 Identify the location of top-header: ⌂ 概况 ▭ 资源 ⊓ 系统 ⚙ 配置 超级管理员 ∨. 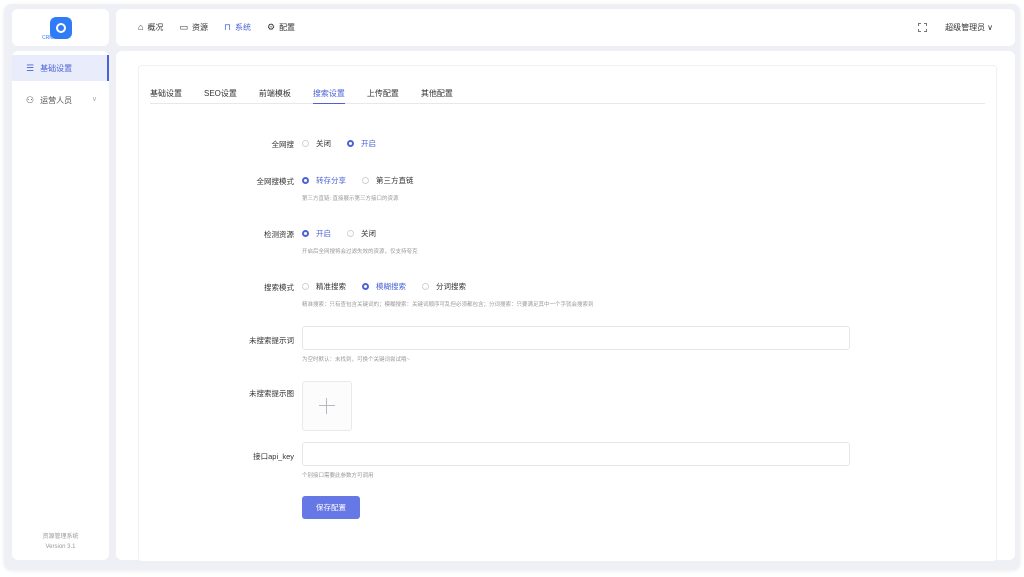
(565, 27).